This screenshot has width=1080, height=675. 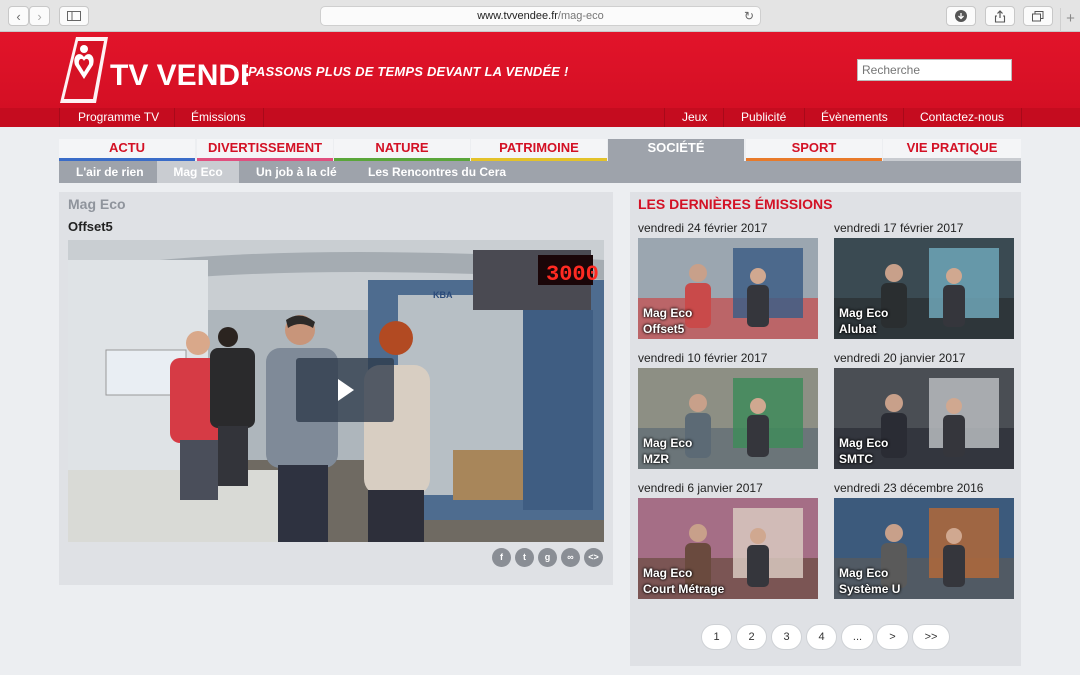 What do you see at coordinates (179, 75) in the screenshot?
I see `svg-text: TV VENDÉE` at bounding box center [179, 75].